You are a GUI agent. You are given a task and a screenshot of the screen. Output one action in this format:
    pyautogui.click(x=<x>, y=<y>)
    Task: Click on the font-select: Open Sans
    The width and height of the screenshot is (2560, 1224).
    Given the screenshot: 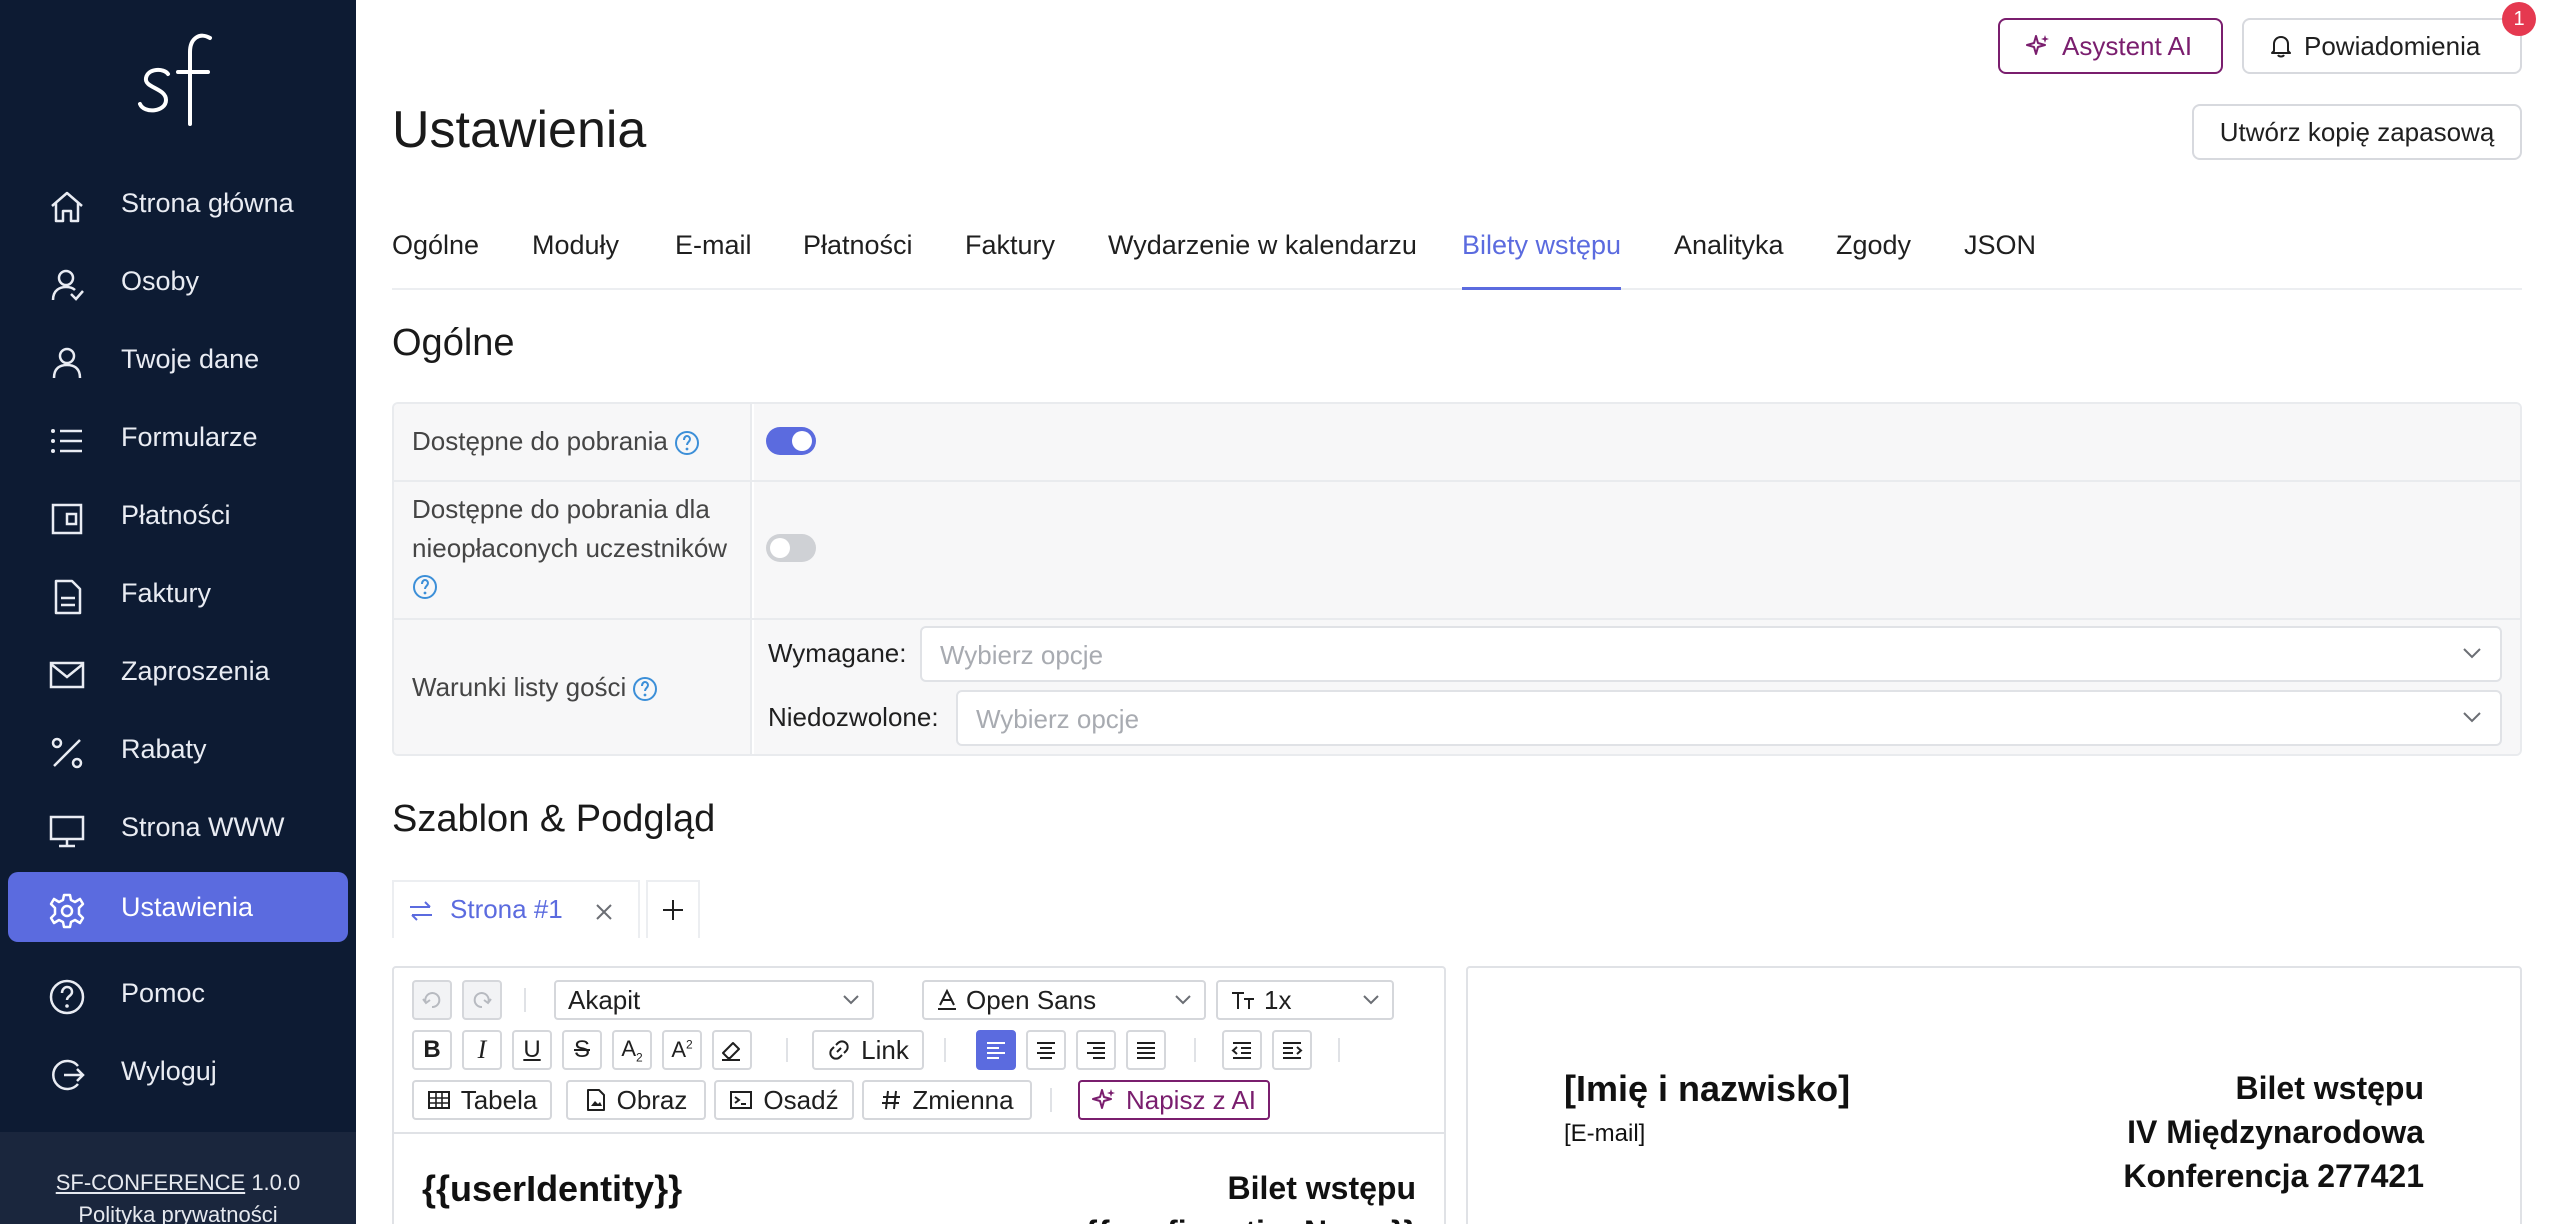 What is the action you would take?
    pyautogui.click(x=1064, y=1000)
    